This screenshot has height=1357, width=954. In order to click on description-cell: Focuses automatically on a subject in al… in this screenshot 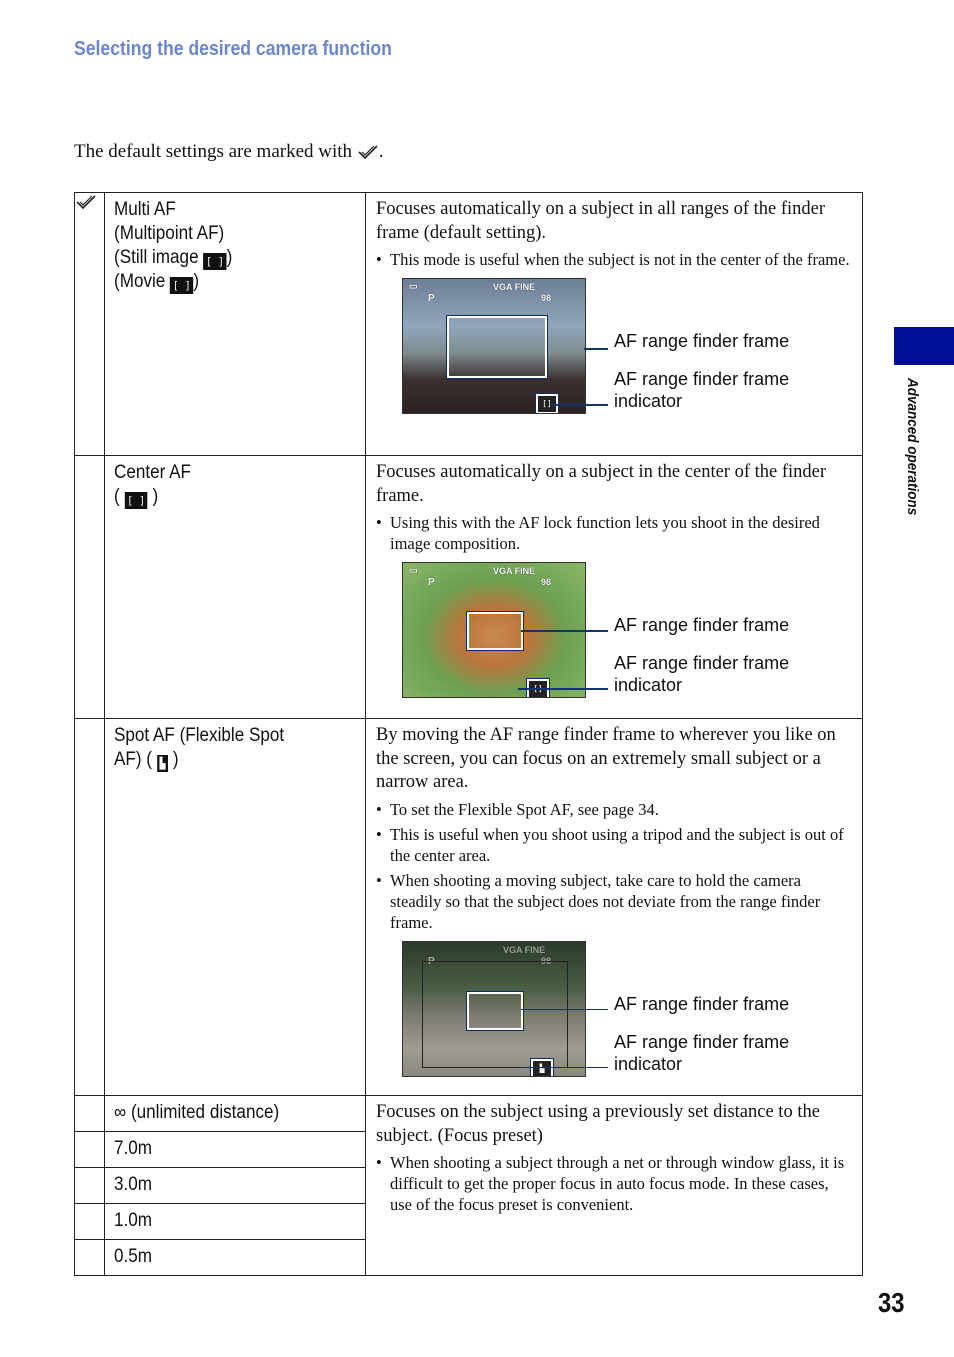, I will do `click(614, 324)`.